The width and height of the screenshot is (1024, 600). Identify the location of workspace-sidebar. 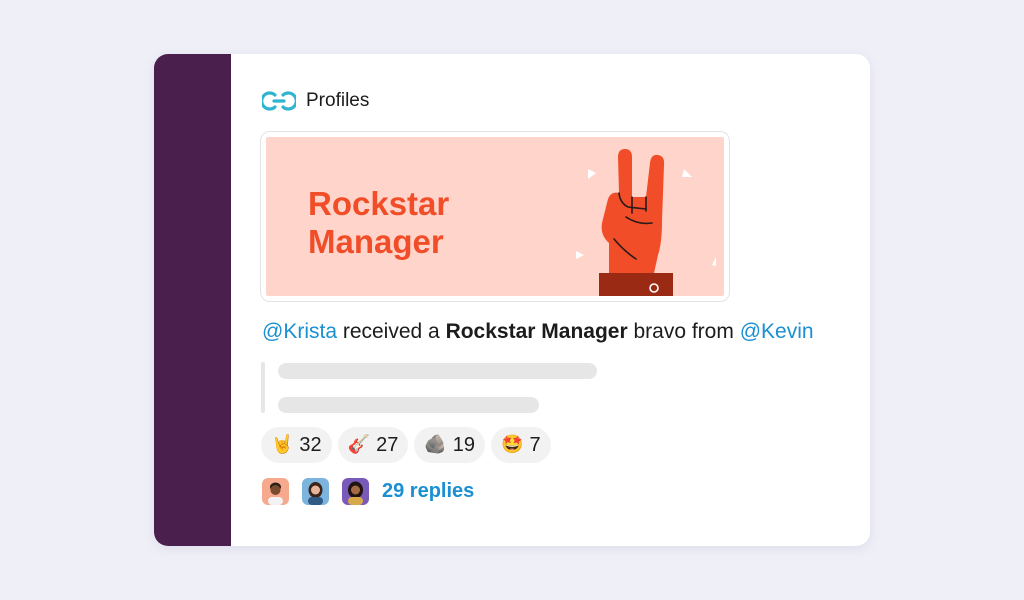
(192, 300).